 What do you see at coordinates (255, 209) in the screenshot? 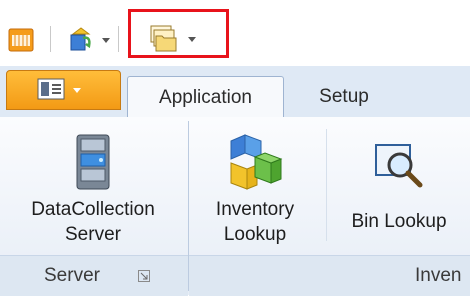
I see `inventory-lookup-label-1: Inventory` at bounding box center [255, 209].